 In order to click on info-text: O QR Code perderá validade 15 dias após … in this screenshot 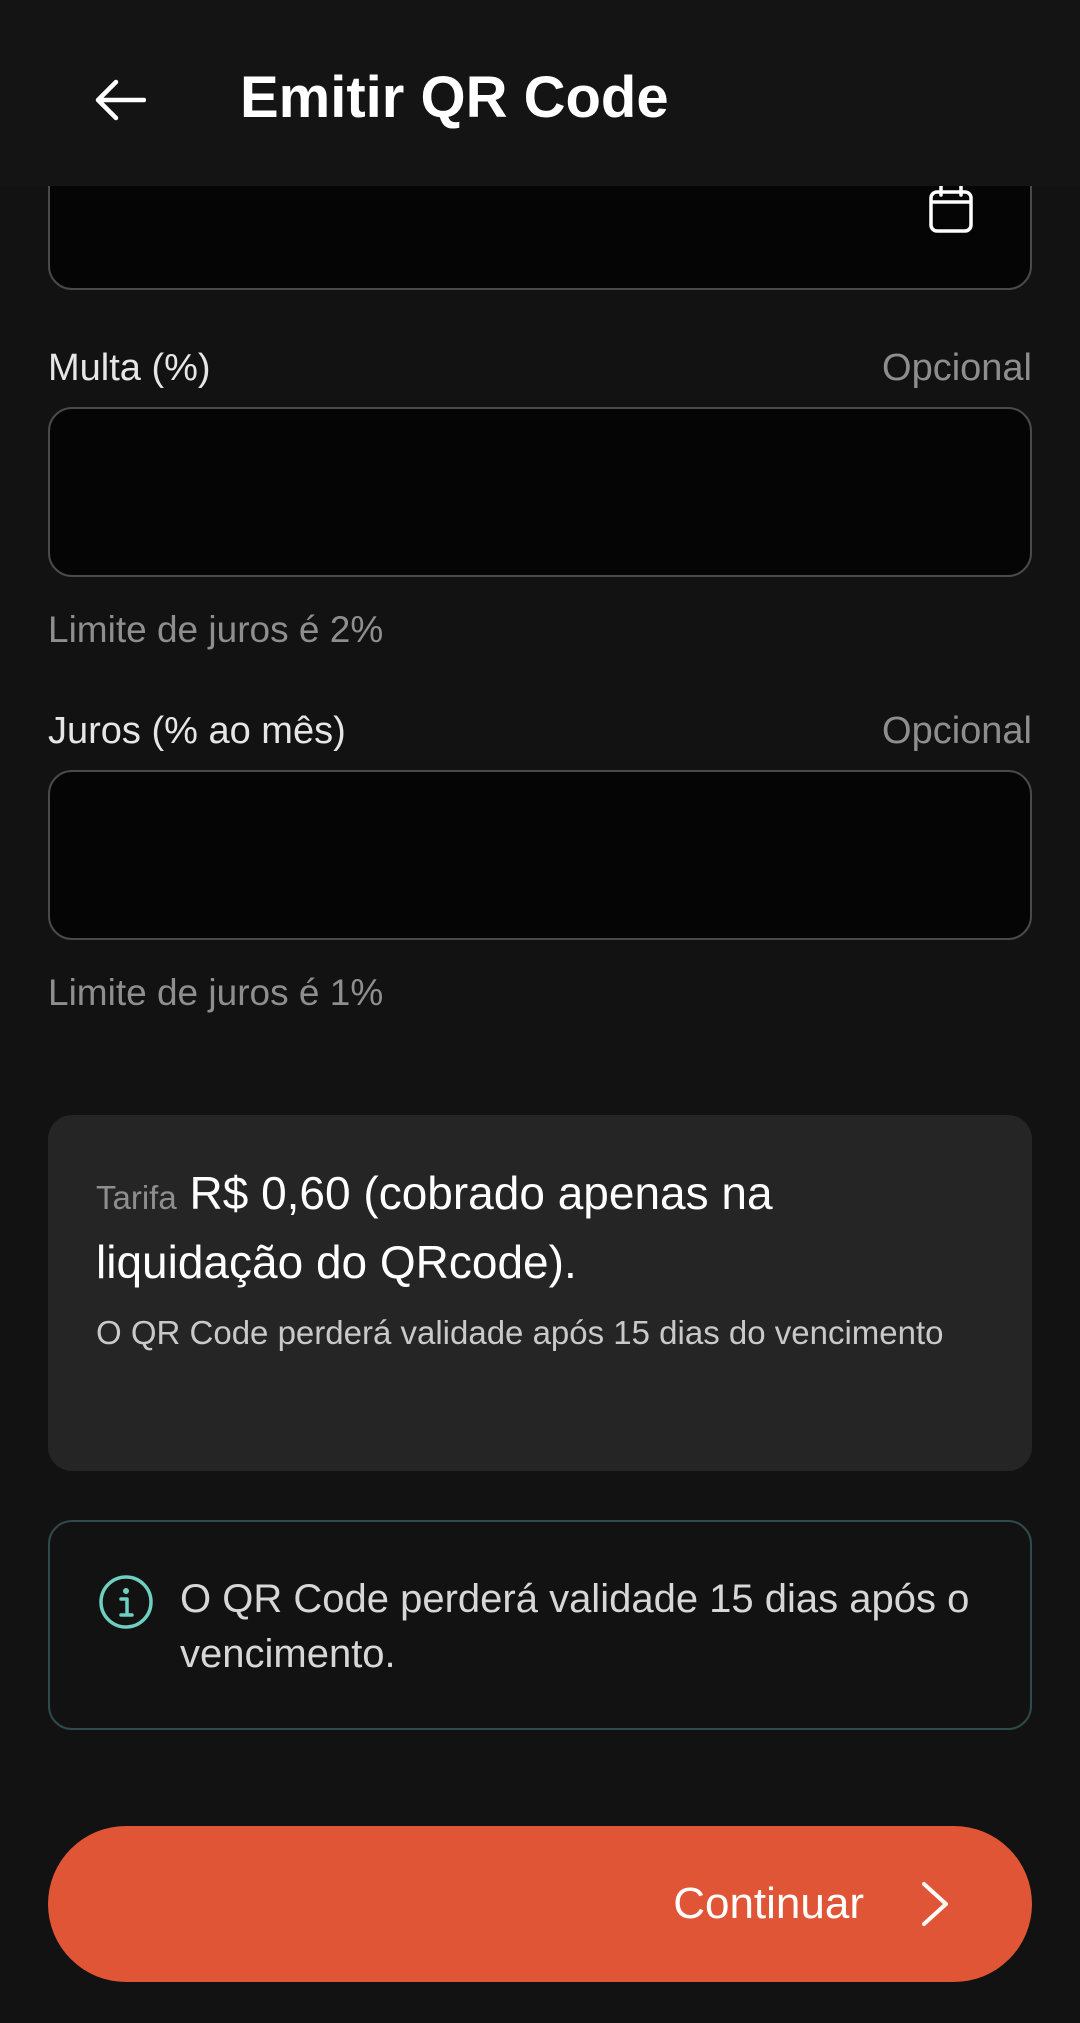, I will do `click(575, 1626)`.